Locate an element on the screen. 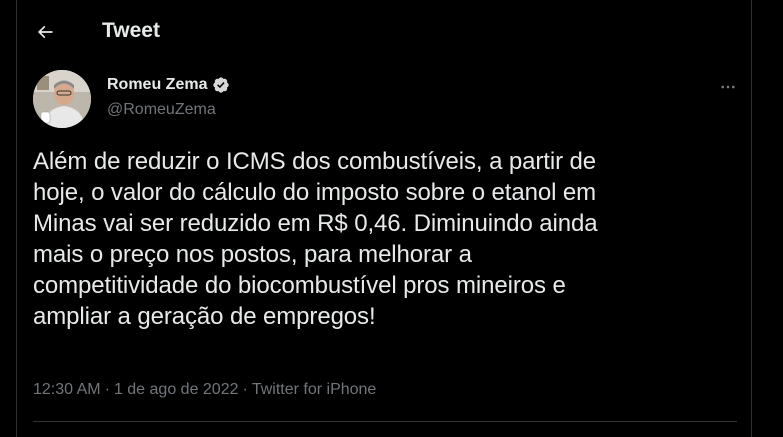 Image resolution: width=783 pixels, height=437 pixels. tweet-source: Twitter for iPhone is located at coordinates (314, 390).